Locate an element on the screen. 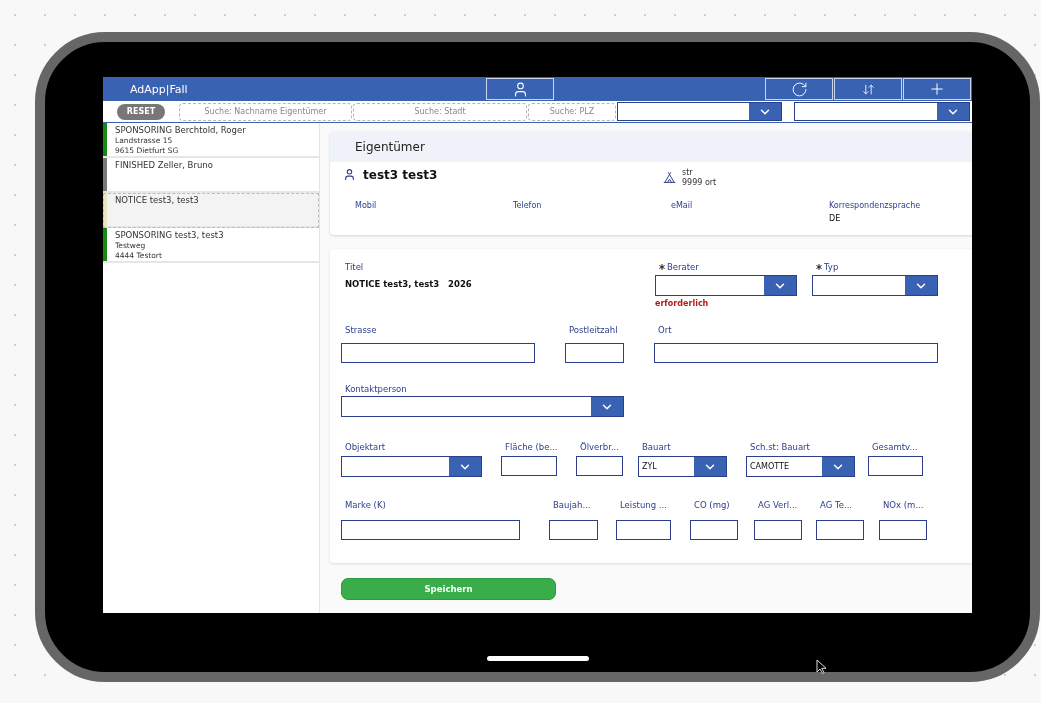 The width and height of the screenshot is (1041, 703). field-label: Typ is located at coordinates (831, 267).